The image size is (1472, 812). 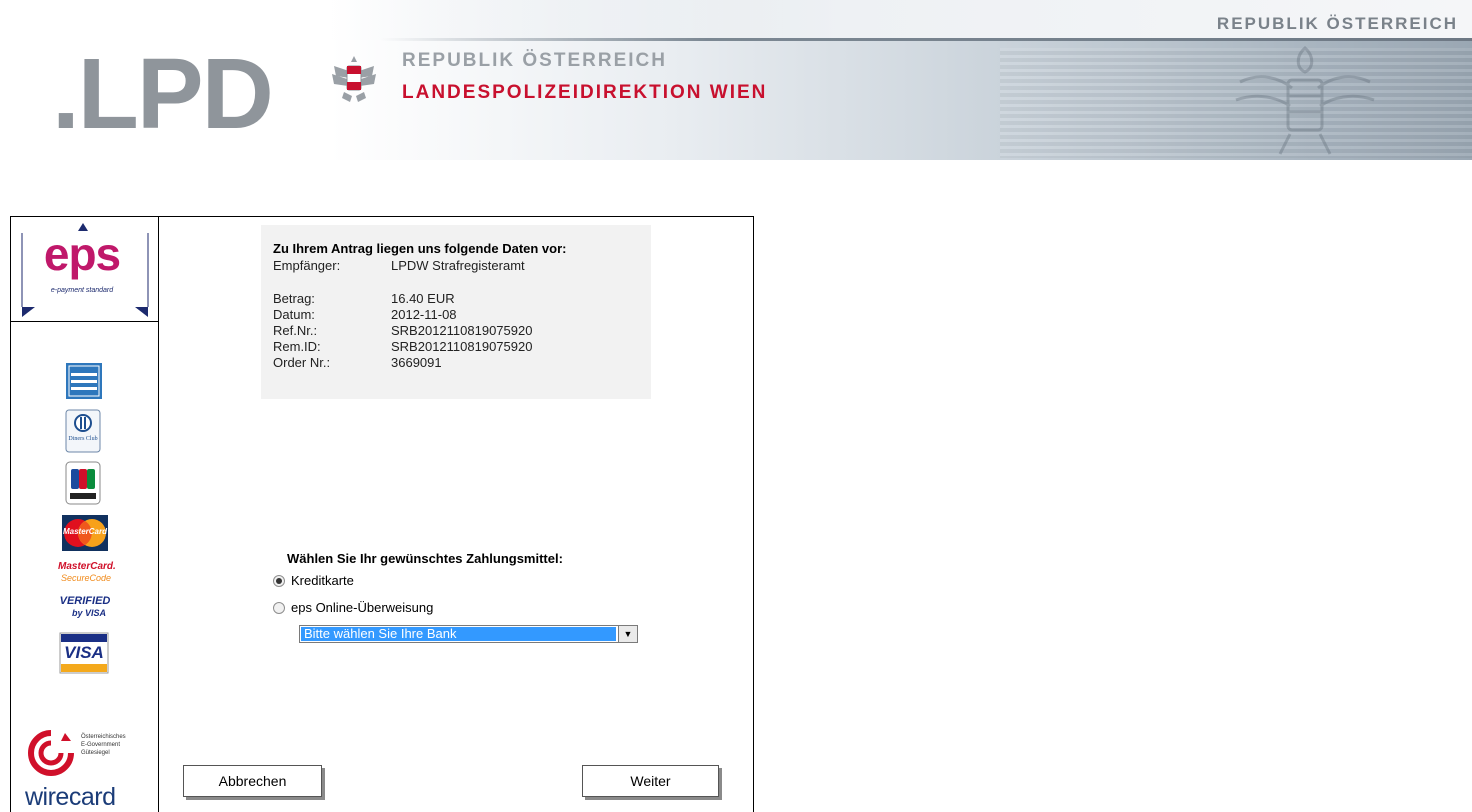 I want to click on bank-select: Bitte wählen Sie Ihre Bank ▼, so click(x=468, y=634).